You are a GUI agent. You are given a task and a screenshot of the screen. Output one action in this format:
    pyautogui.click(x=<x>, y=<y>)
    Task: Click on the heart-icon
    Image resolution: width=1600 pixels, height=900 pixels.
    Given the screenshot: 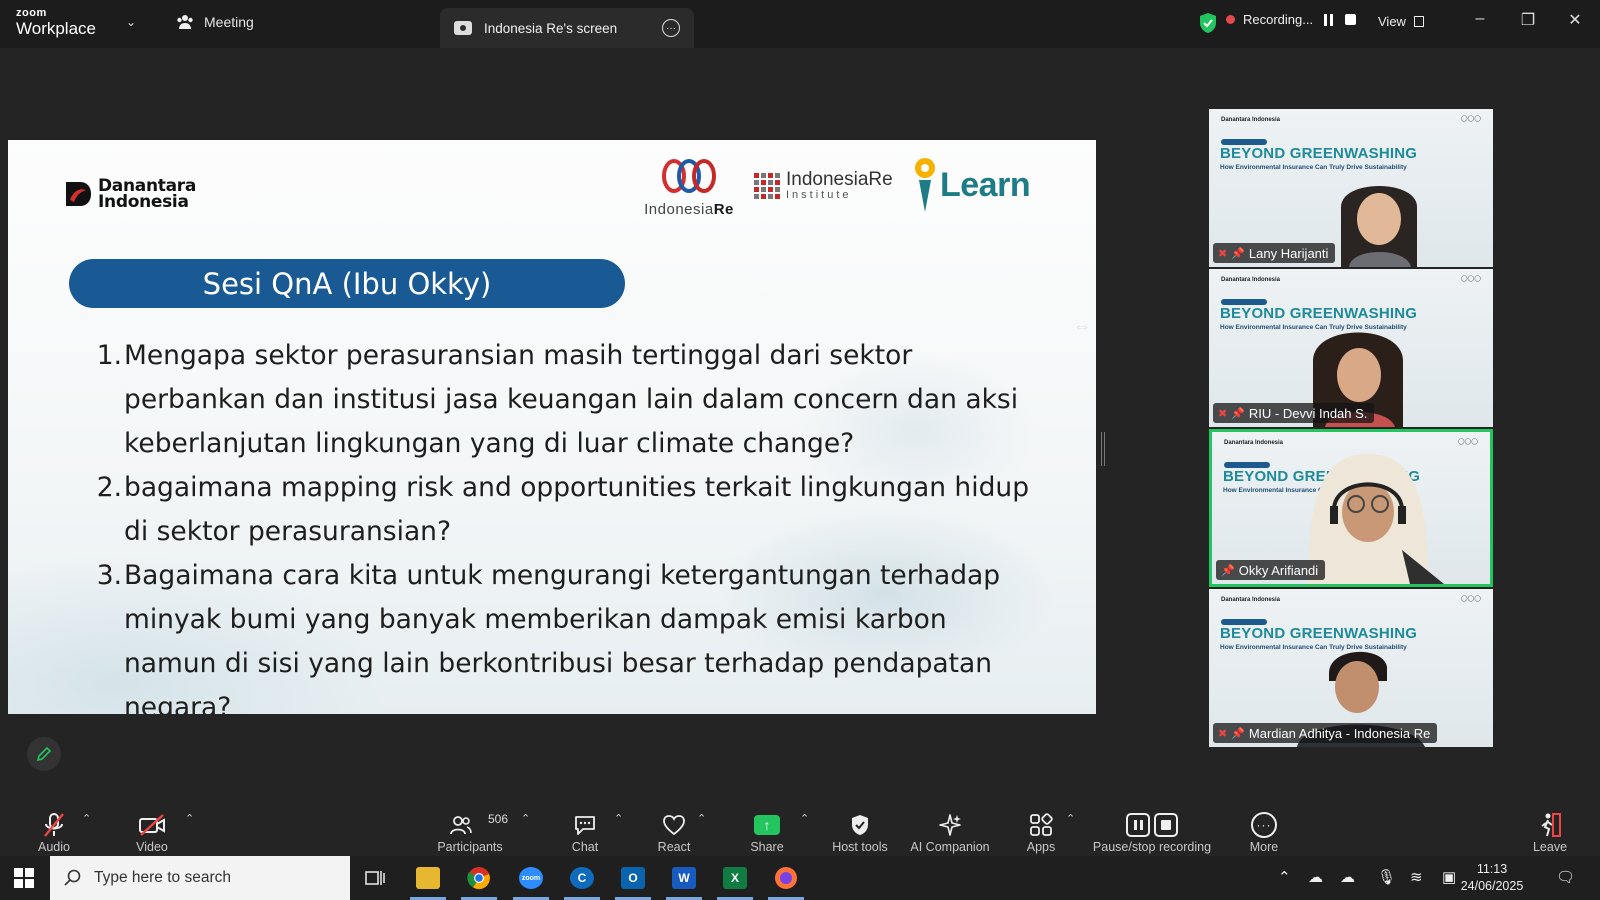 What is the action you would take?
    pyautogui.click(x=674, y=825)
    